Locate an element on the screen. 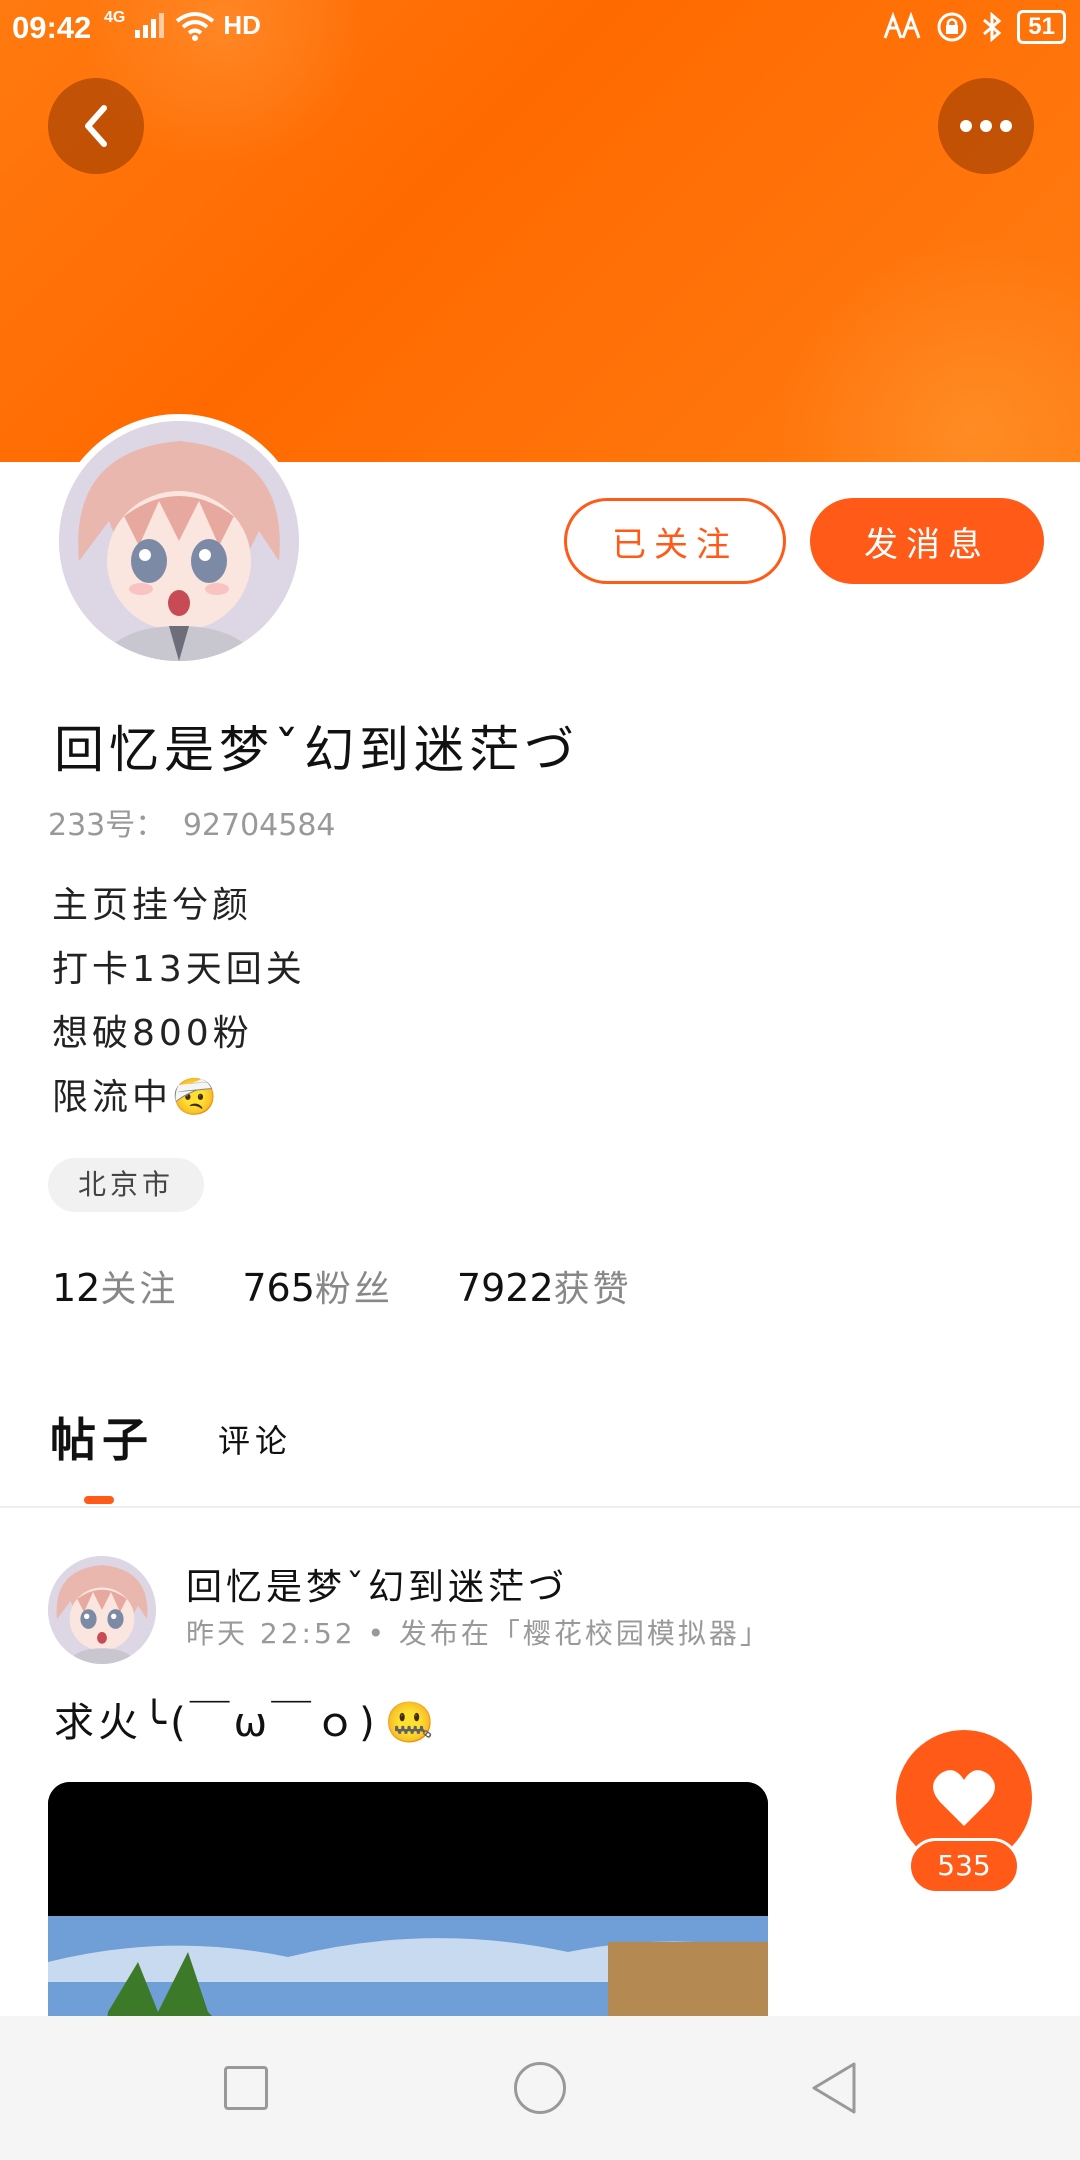  bluetooth-icon is located at coordinates (992, 27).